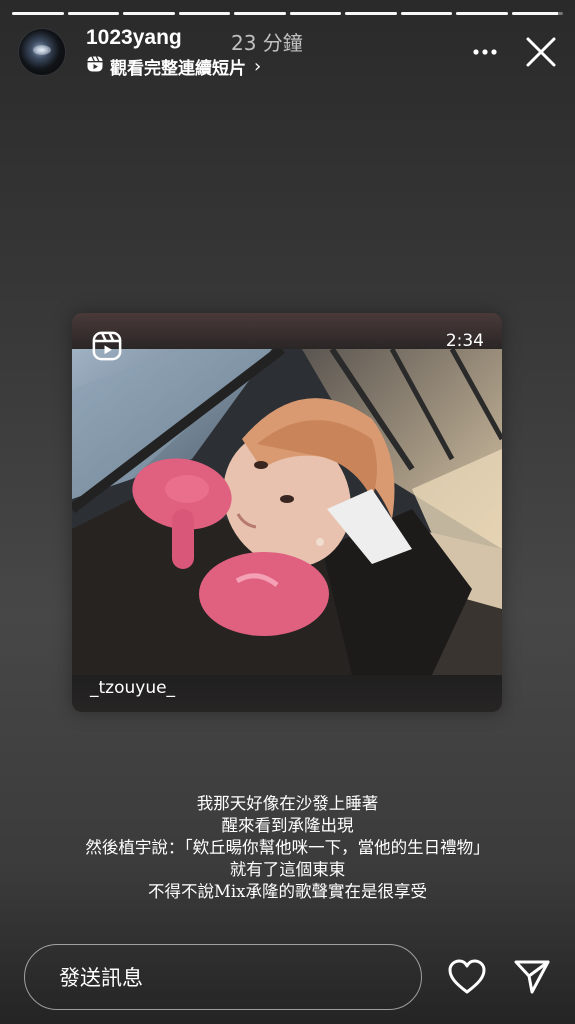 Image resolution: width=575 pixels, height=1024 pixels. What do you see at coordinates (178, 69) in the screenshot?
I see `watch-full-reel-label: 觀看完整連續短片` at bounding box center [178, 69].